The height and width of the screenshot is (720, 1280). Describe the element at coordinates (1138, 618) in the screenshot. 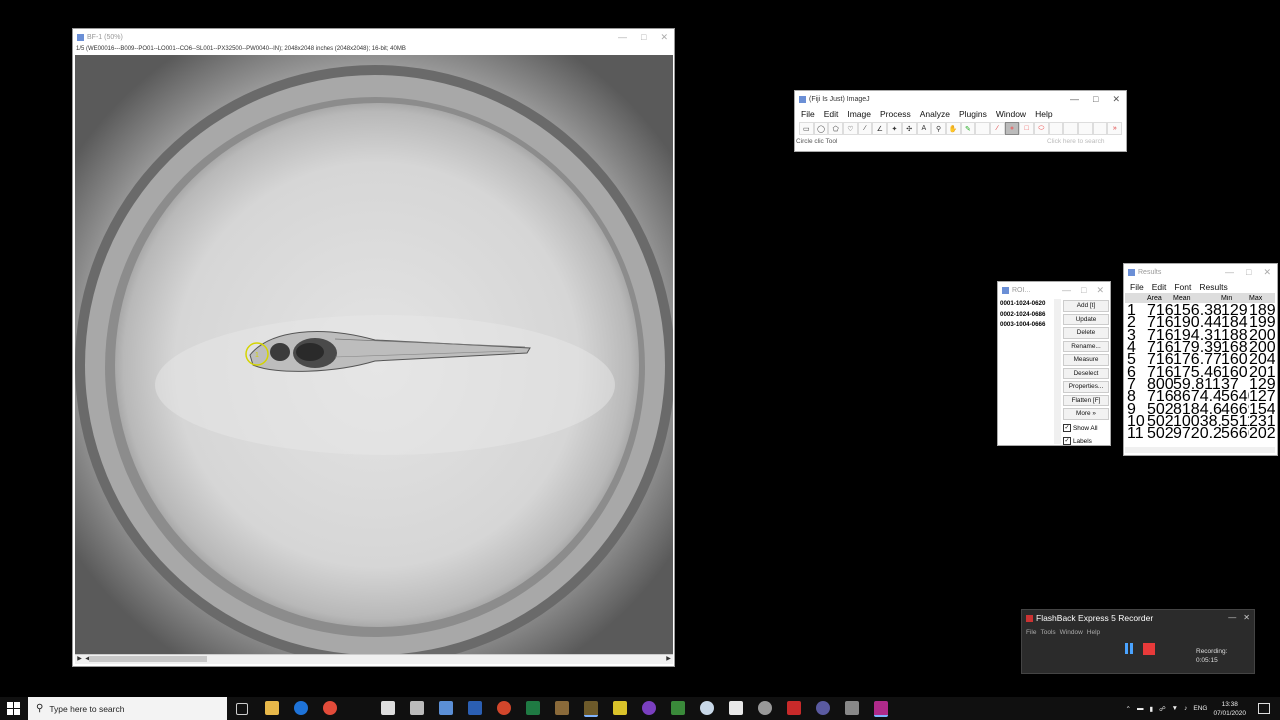

I see `flashback-titlebar: FlashBack Express 5 Recorder` at that location.